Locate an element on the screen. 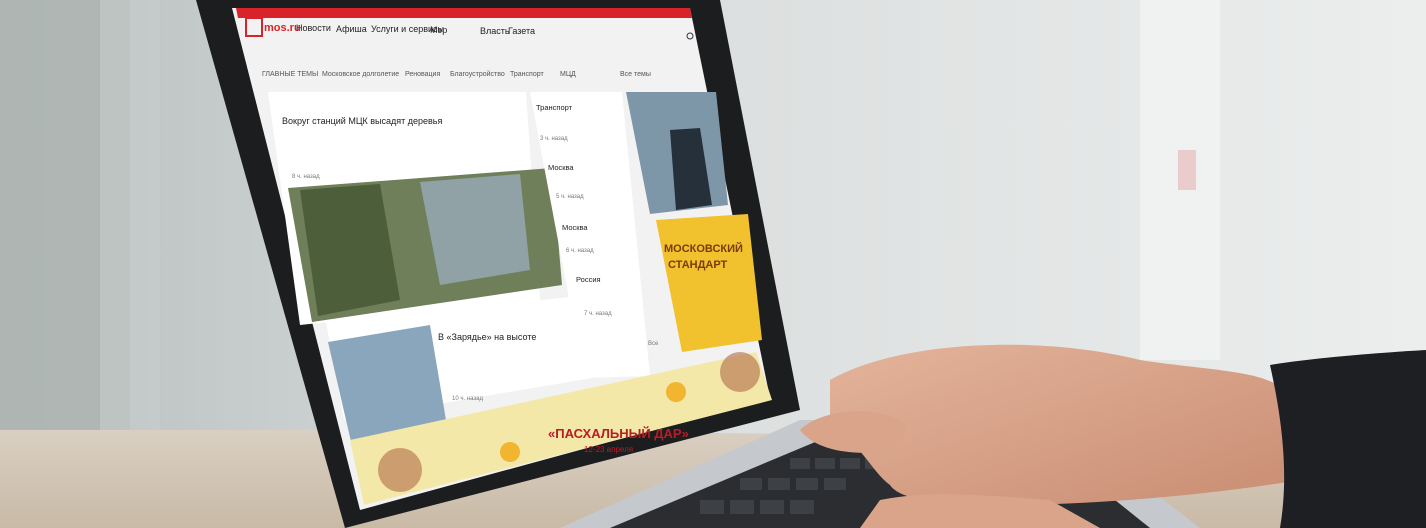  banner-dates: 12-23 апреля is located at coordinates (608, 449).